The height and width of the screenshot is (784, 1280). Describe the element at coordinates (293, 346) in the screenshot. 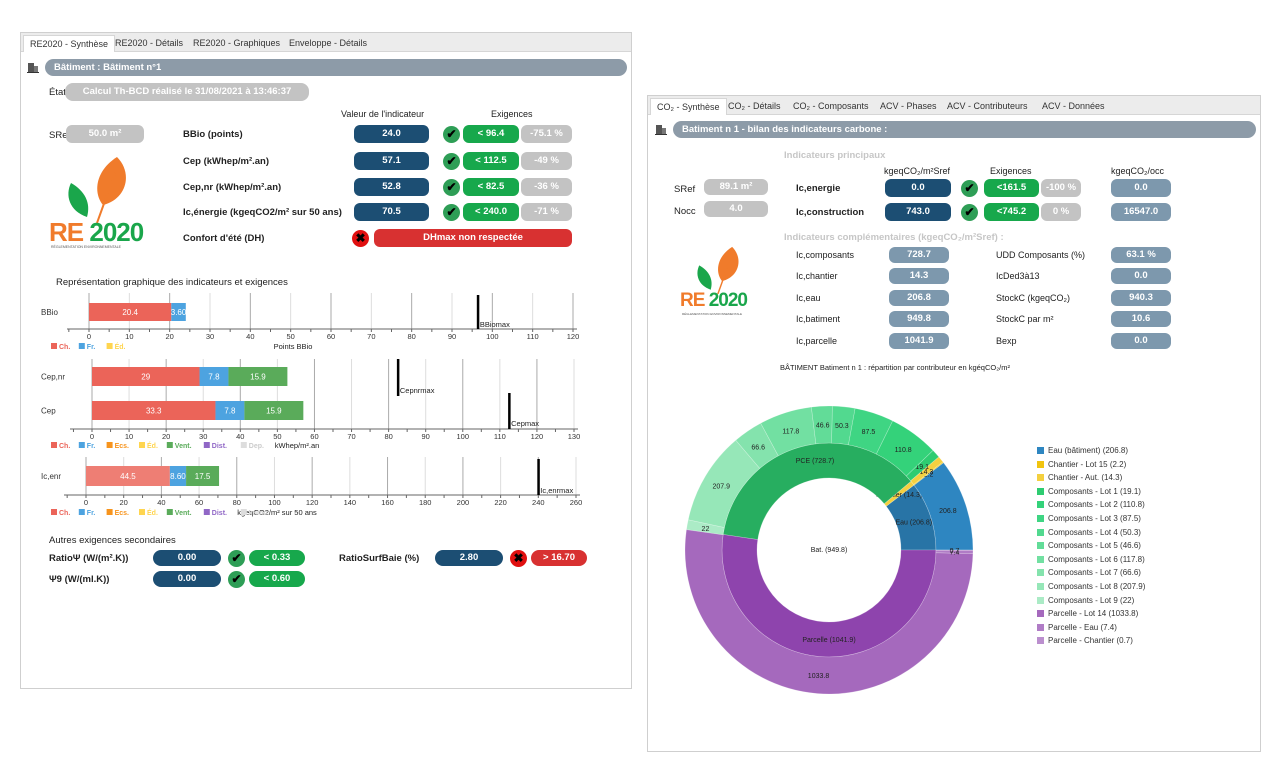

I see `x-axis-title: Points BBio` at that location.